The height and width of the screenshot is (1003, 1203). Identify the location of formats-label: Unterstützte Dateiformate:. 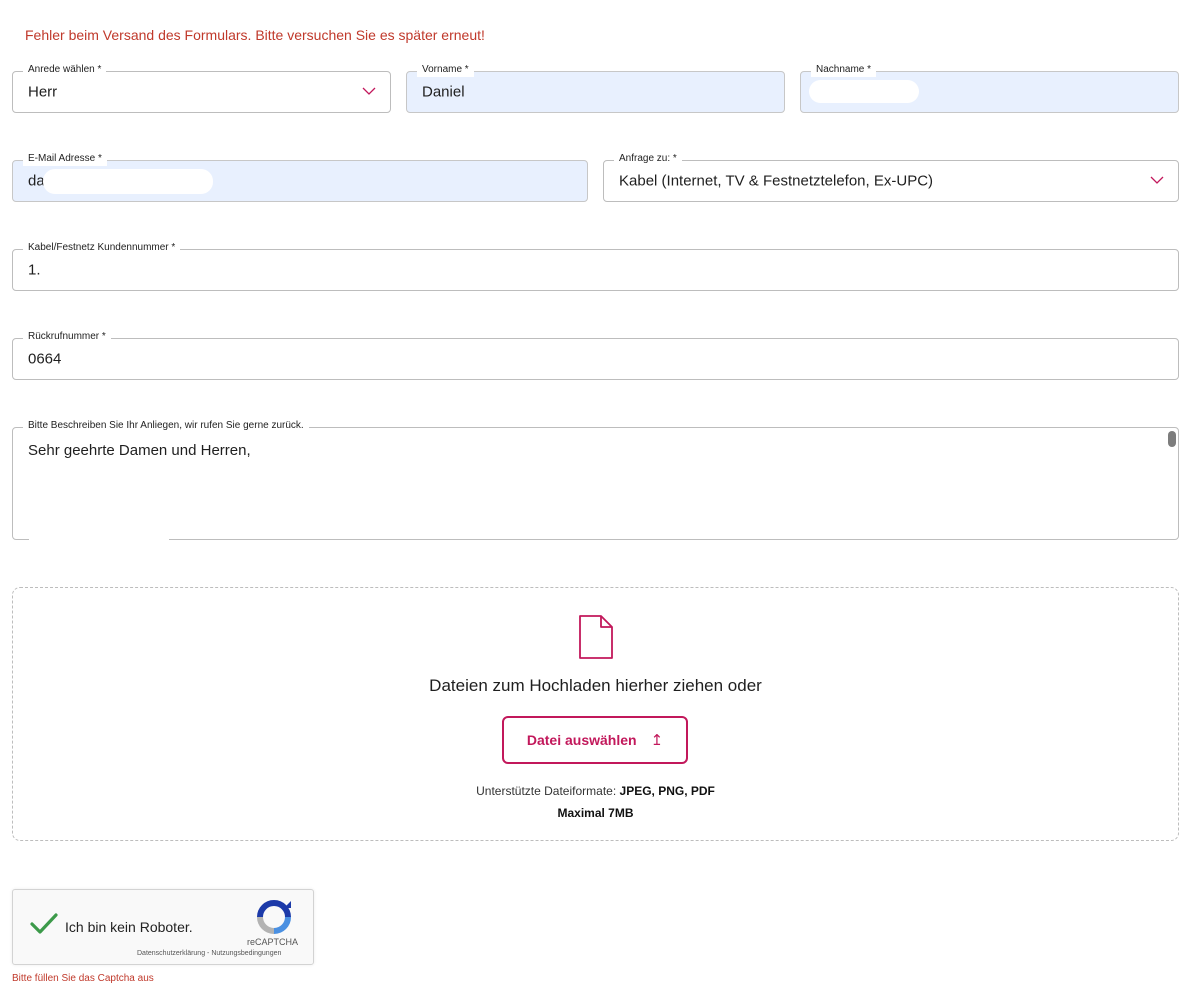
(546, 791).